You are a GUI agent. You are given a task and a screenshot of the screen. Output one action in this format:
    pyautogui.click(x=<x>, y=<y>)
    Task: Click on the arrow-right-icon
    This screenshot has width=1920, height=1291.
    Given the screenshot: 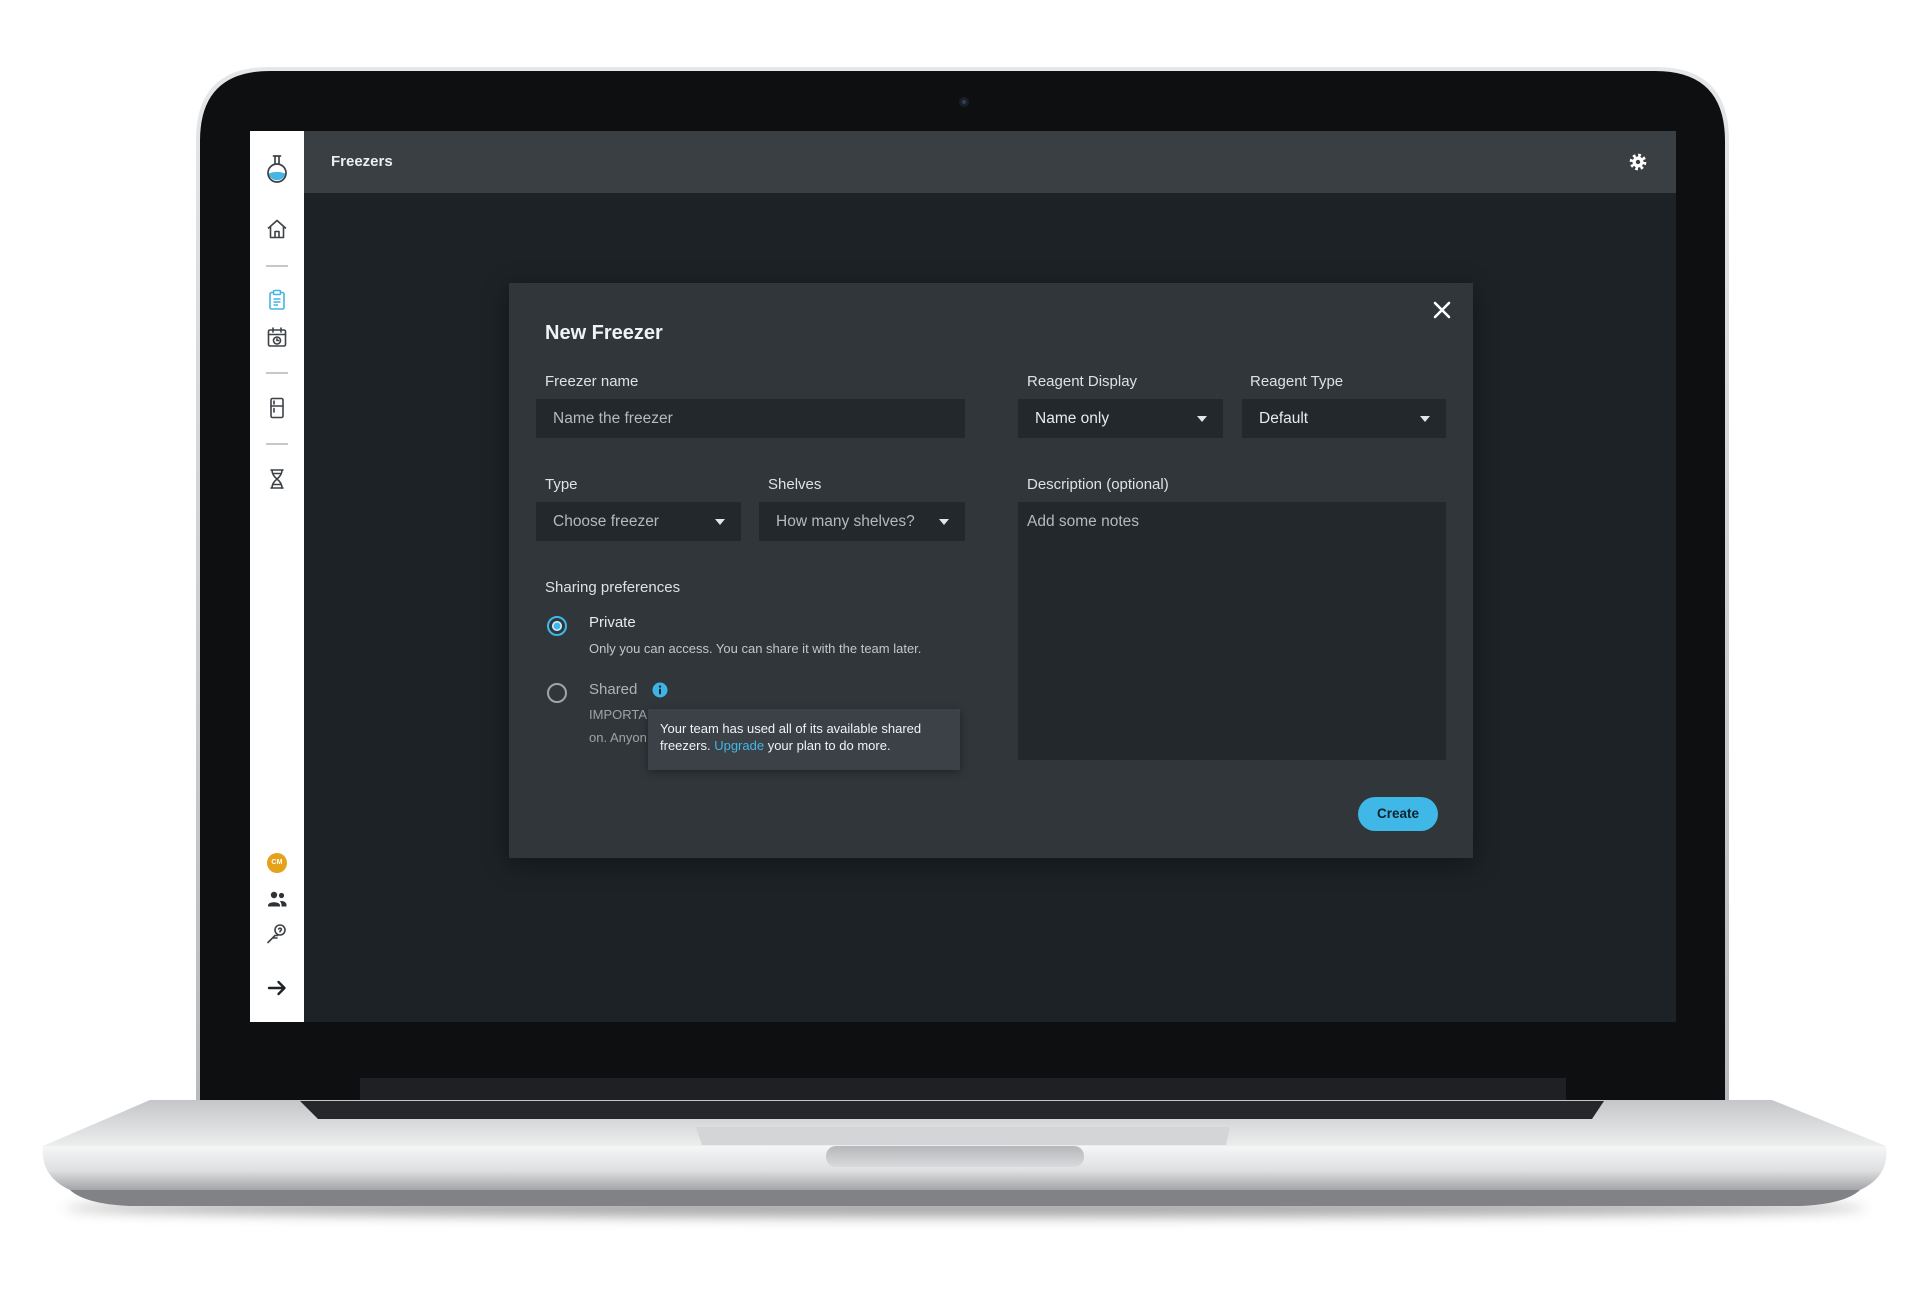 What is the action you would take?
    pyautogui.click(x=277, y=988)
    